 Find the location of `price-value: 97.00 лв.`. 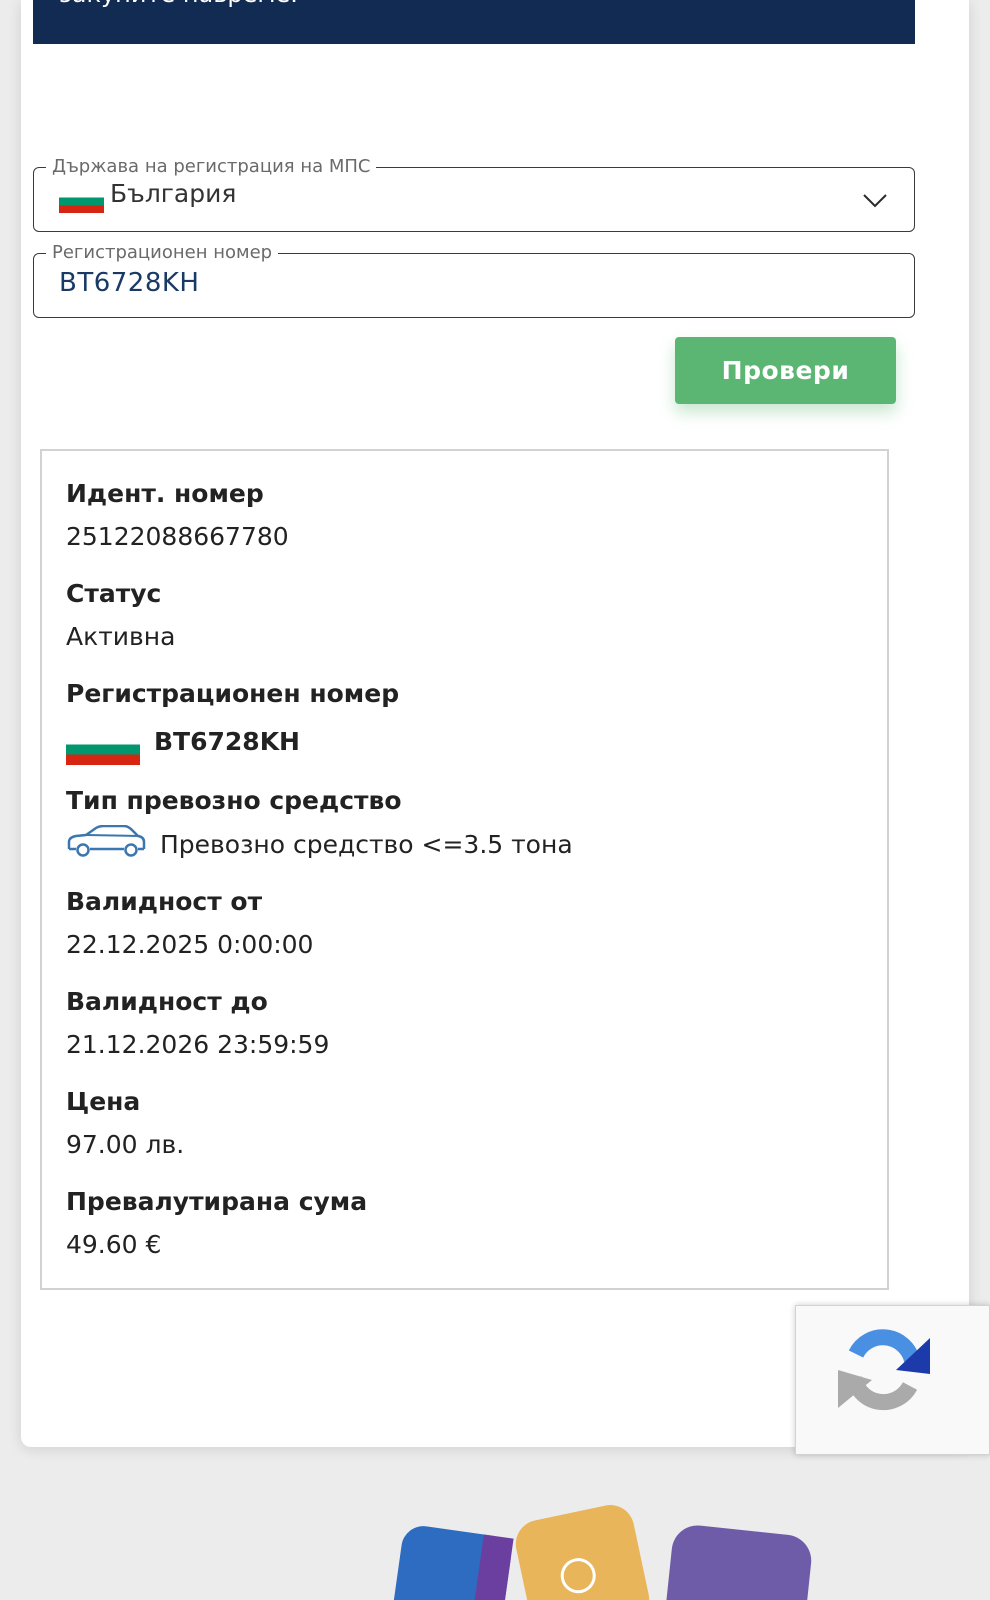

price-value: 97.00 лв. is located at coordinates (125, 1144).